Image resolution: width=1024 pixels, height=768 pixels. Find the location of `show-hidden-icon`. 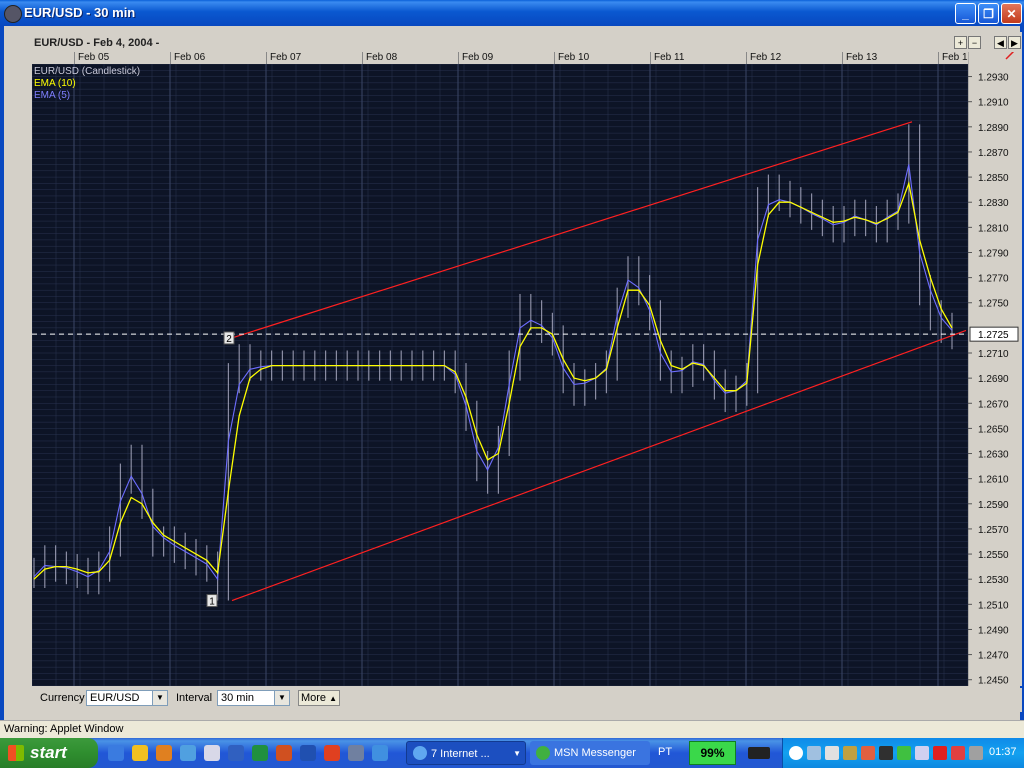

show-hidden-icon is located at coordinates (796, 753).